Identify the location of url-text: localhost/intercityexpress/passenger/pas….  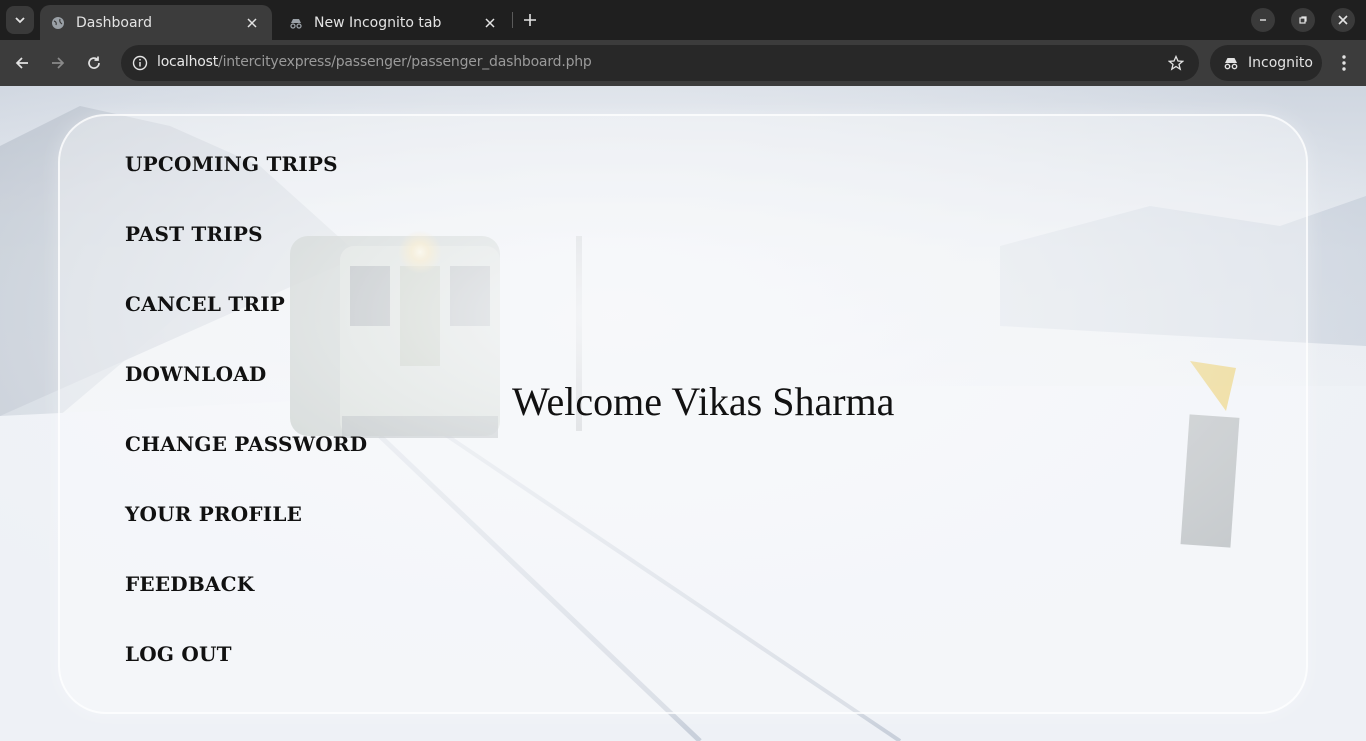
(374, 62).